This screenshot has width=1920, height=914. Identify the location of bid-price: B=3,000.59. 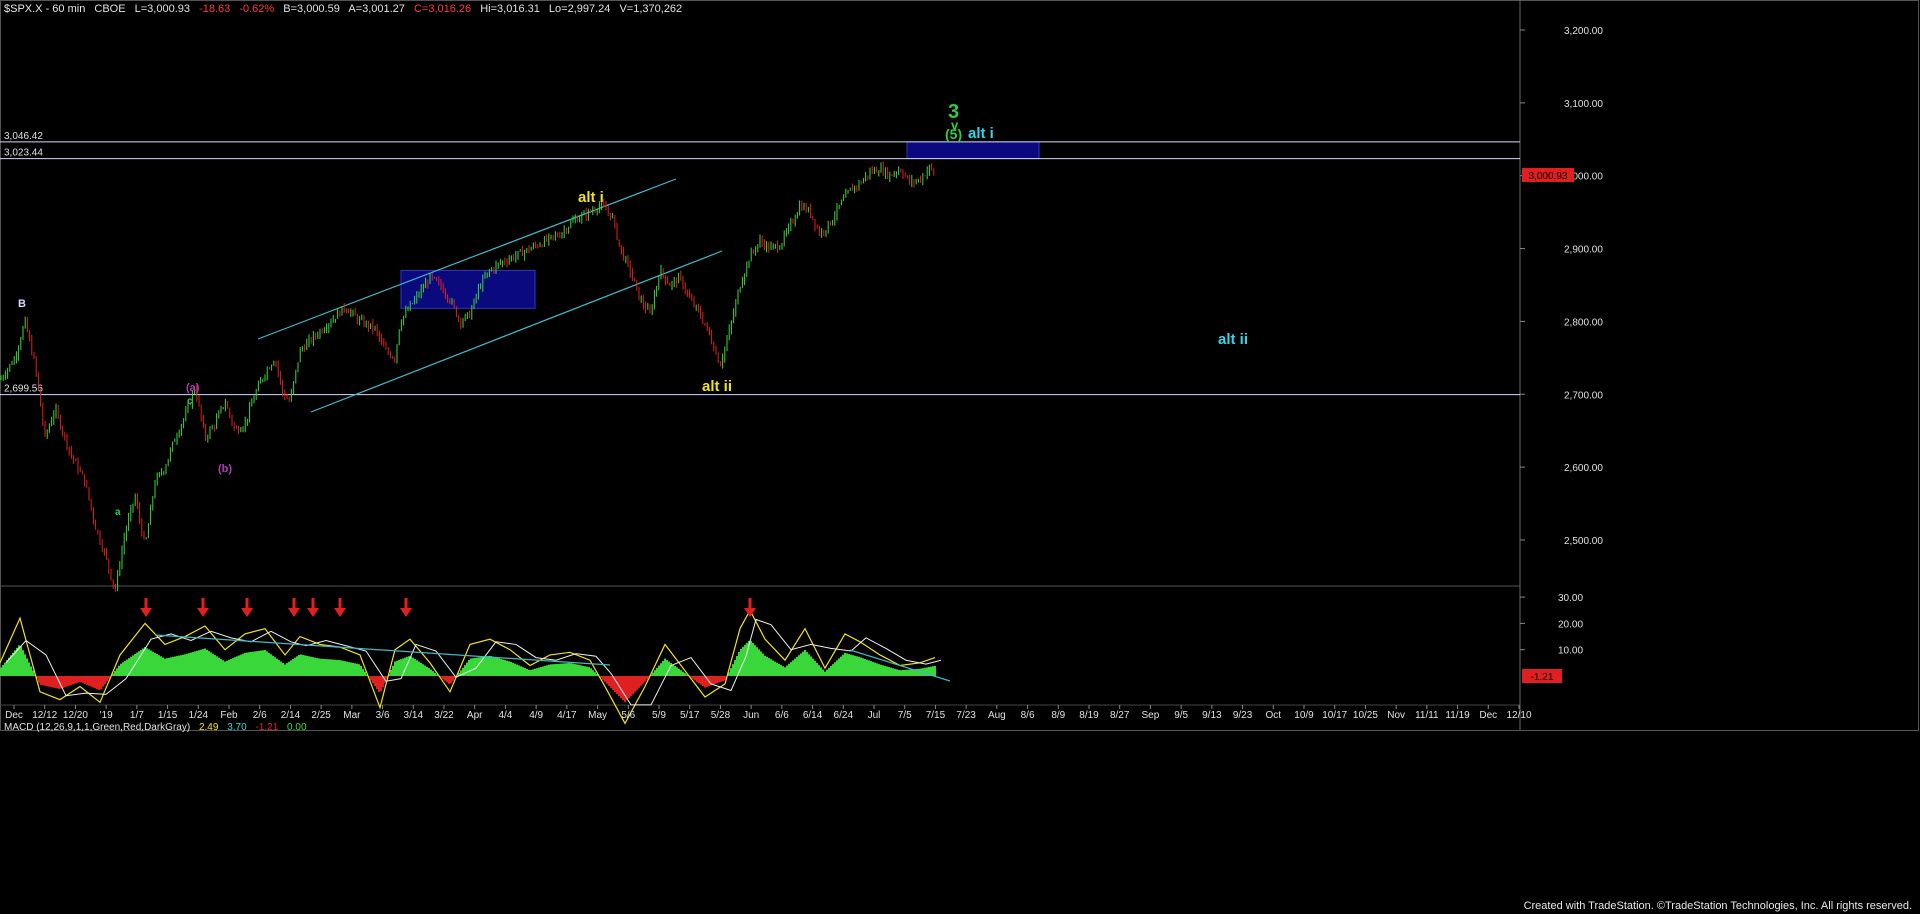
(311, 9).